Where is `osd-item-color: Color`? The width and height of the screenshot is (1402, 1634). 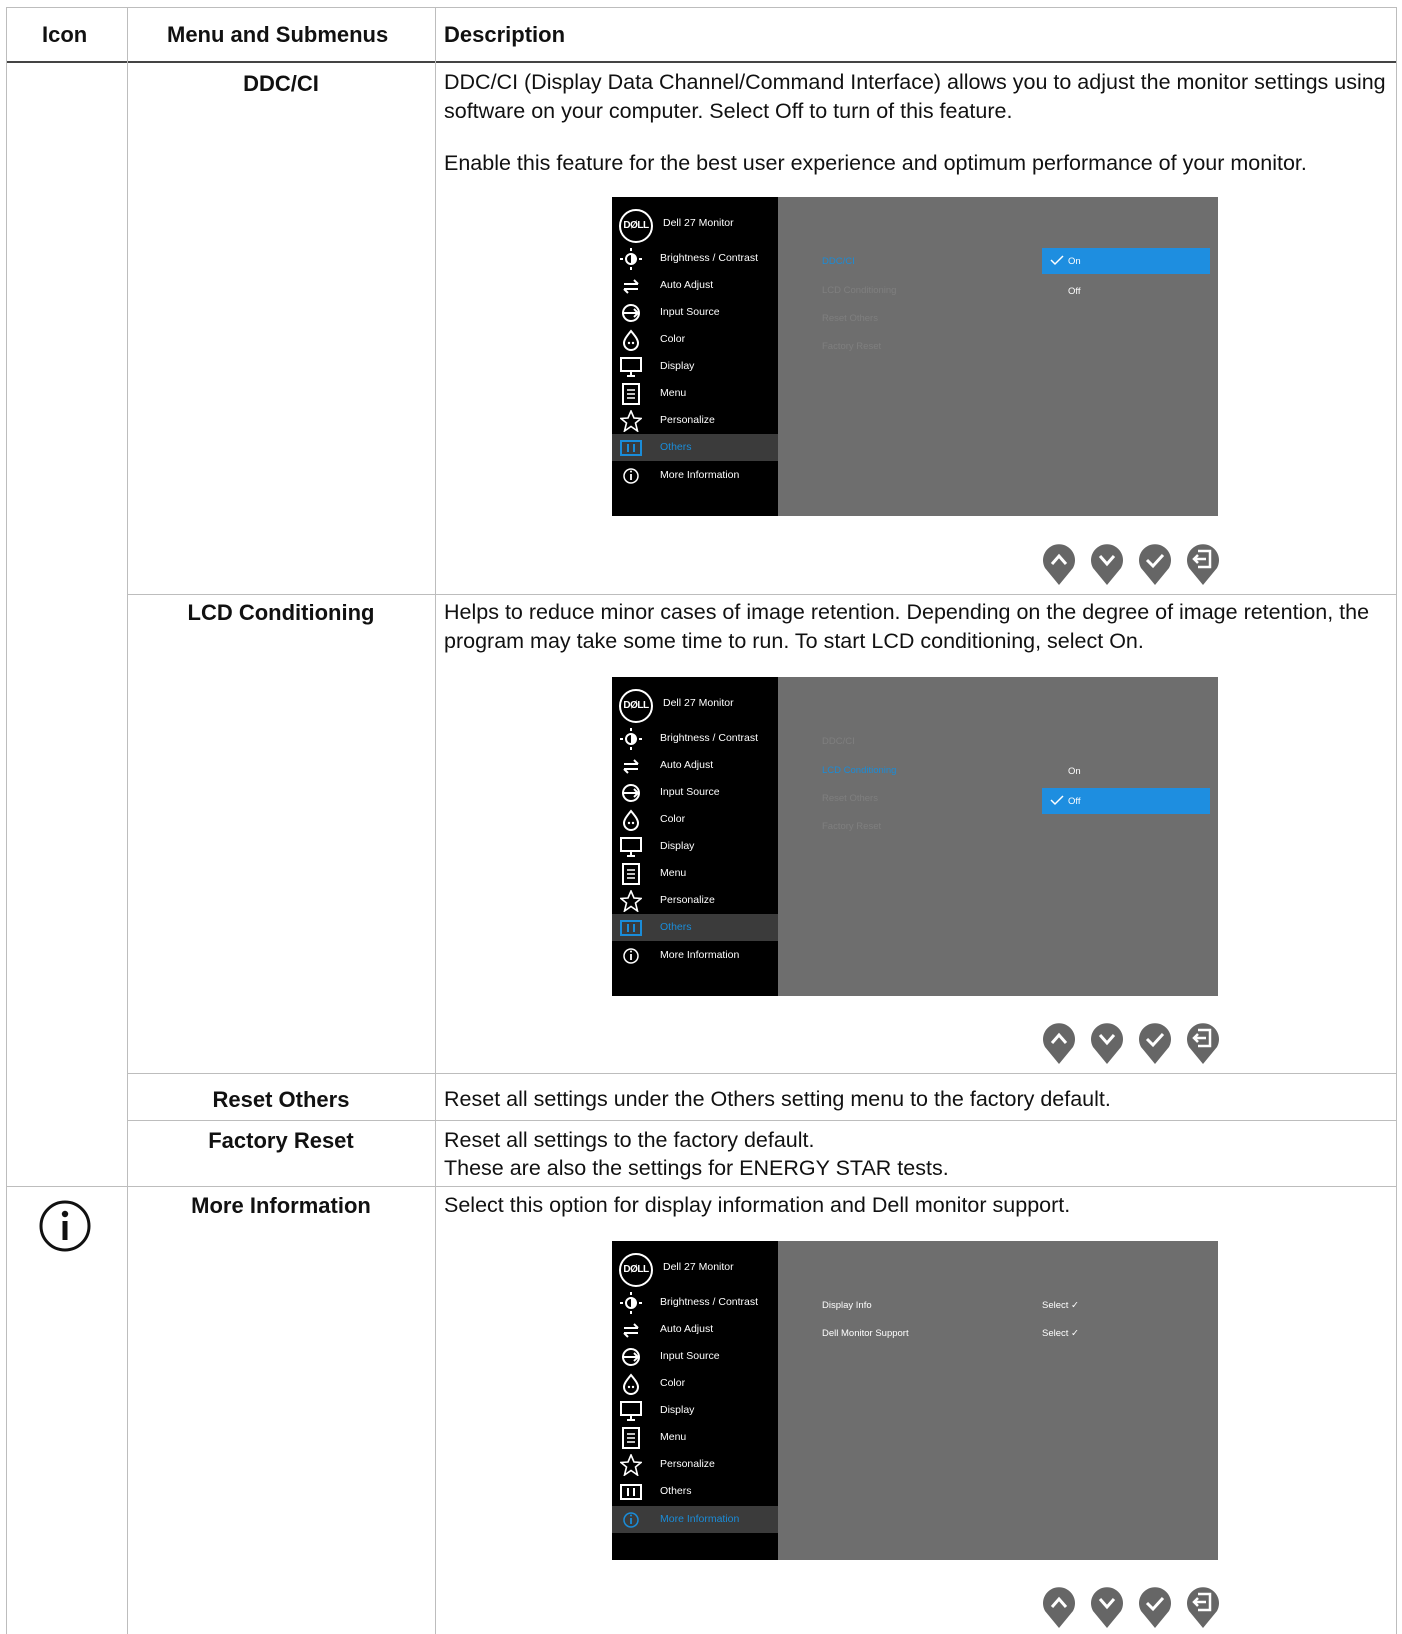 osd-item-color: Color is located at coordinates (695, 339).